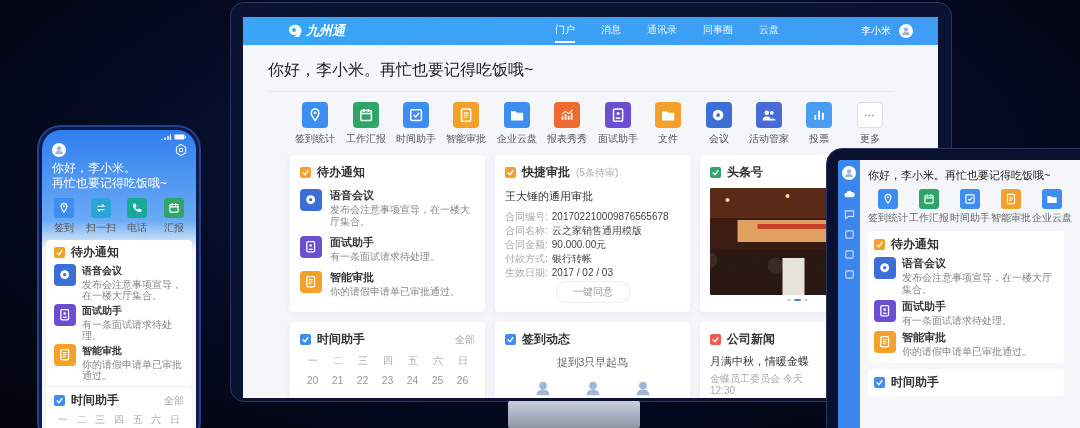  I want to click on app-shortcut: 报表秀秀, so click(567, 124).